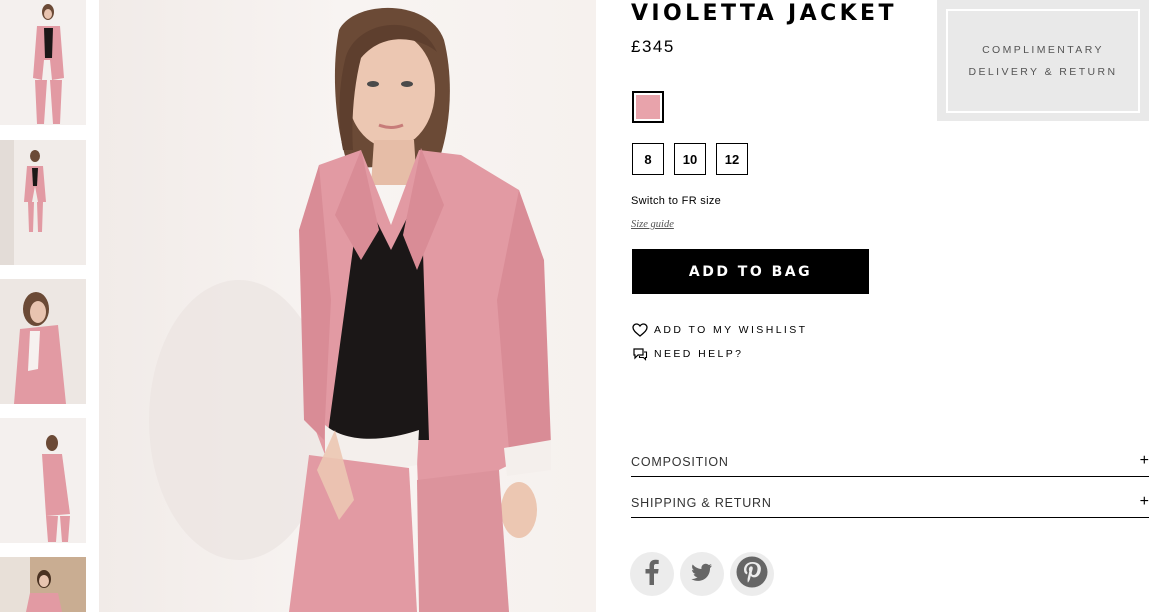 The height and width of the screenshot is (612, 1155). What do you see at coordinates (680, 462) in the screenshot?
I see `composition-label: COMPOSITION` at bounding box center [680, 462].